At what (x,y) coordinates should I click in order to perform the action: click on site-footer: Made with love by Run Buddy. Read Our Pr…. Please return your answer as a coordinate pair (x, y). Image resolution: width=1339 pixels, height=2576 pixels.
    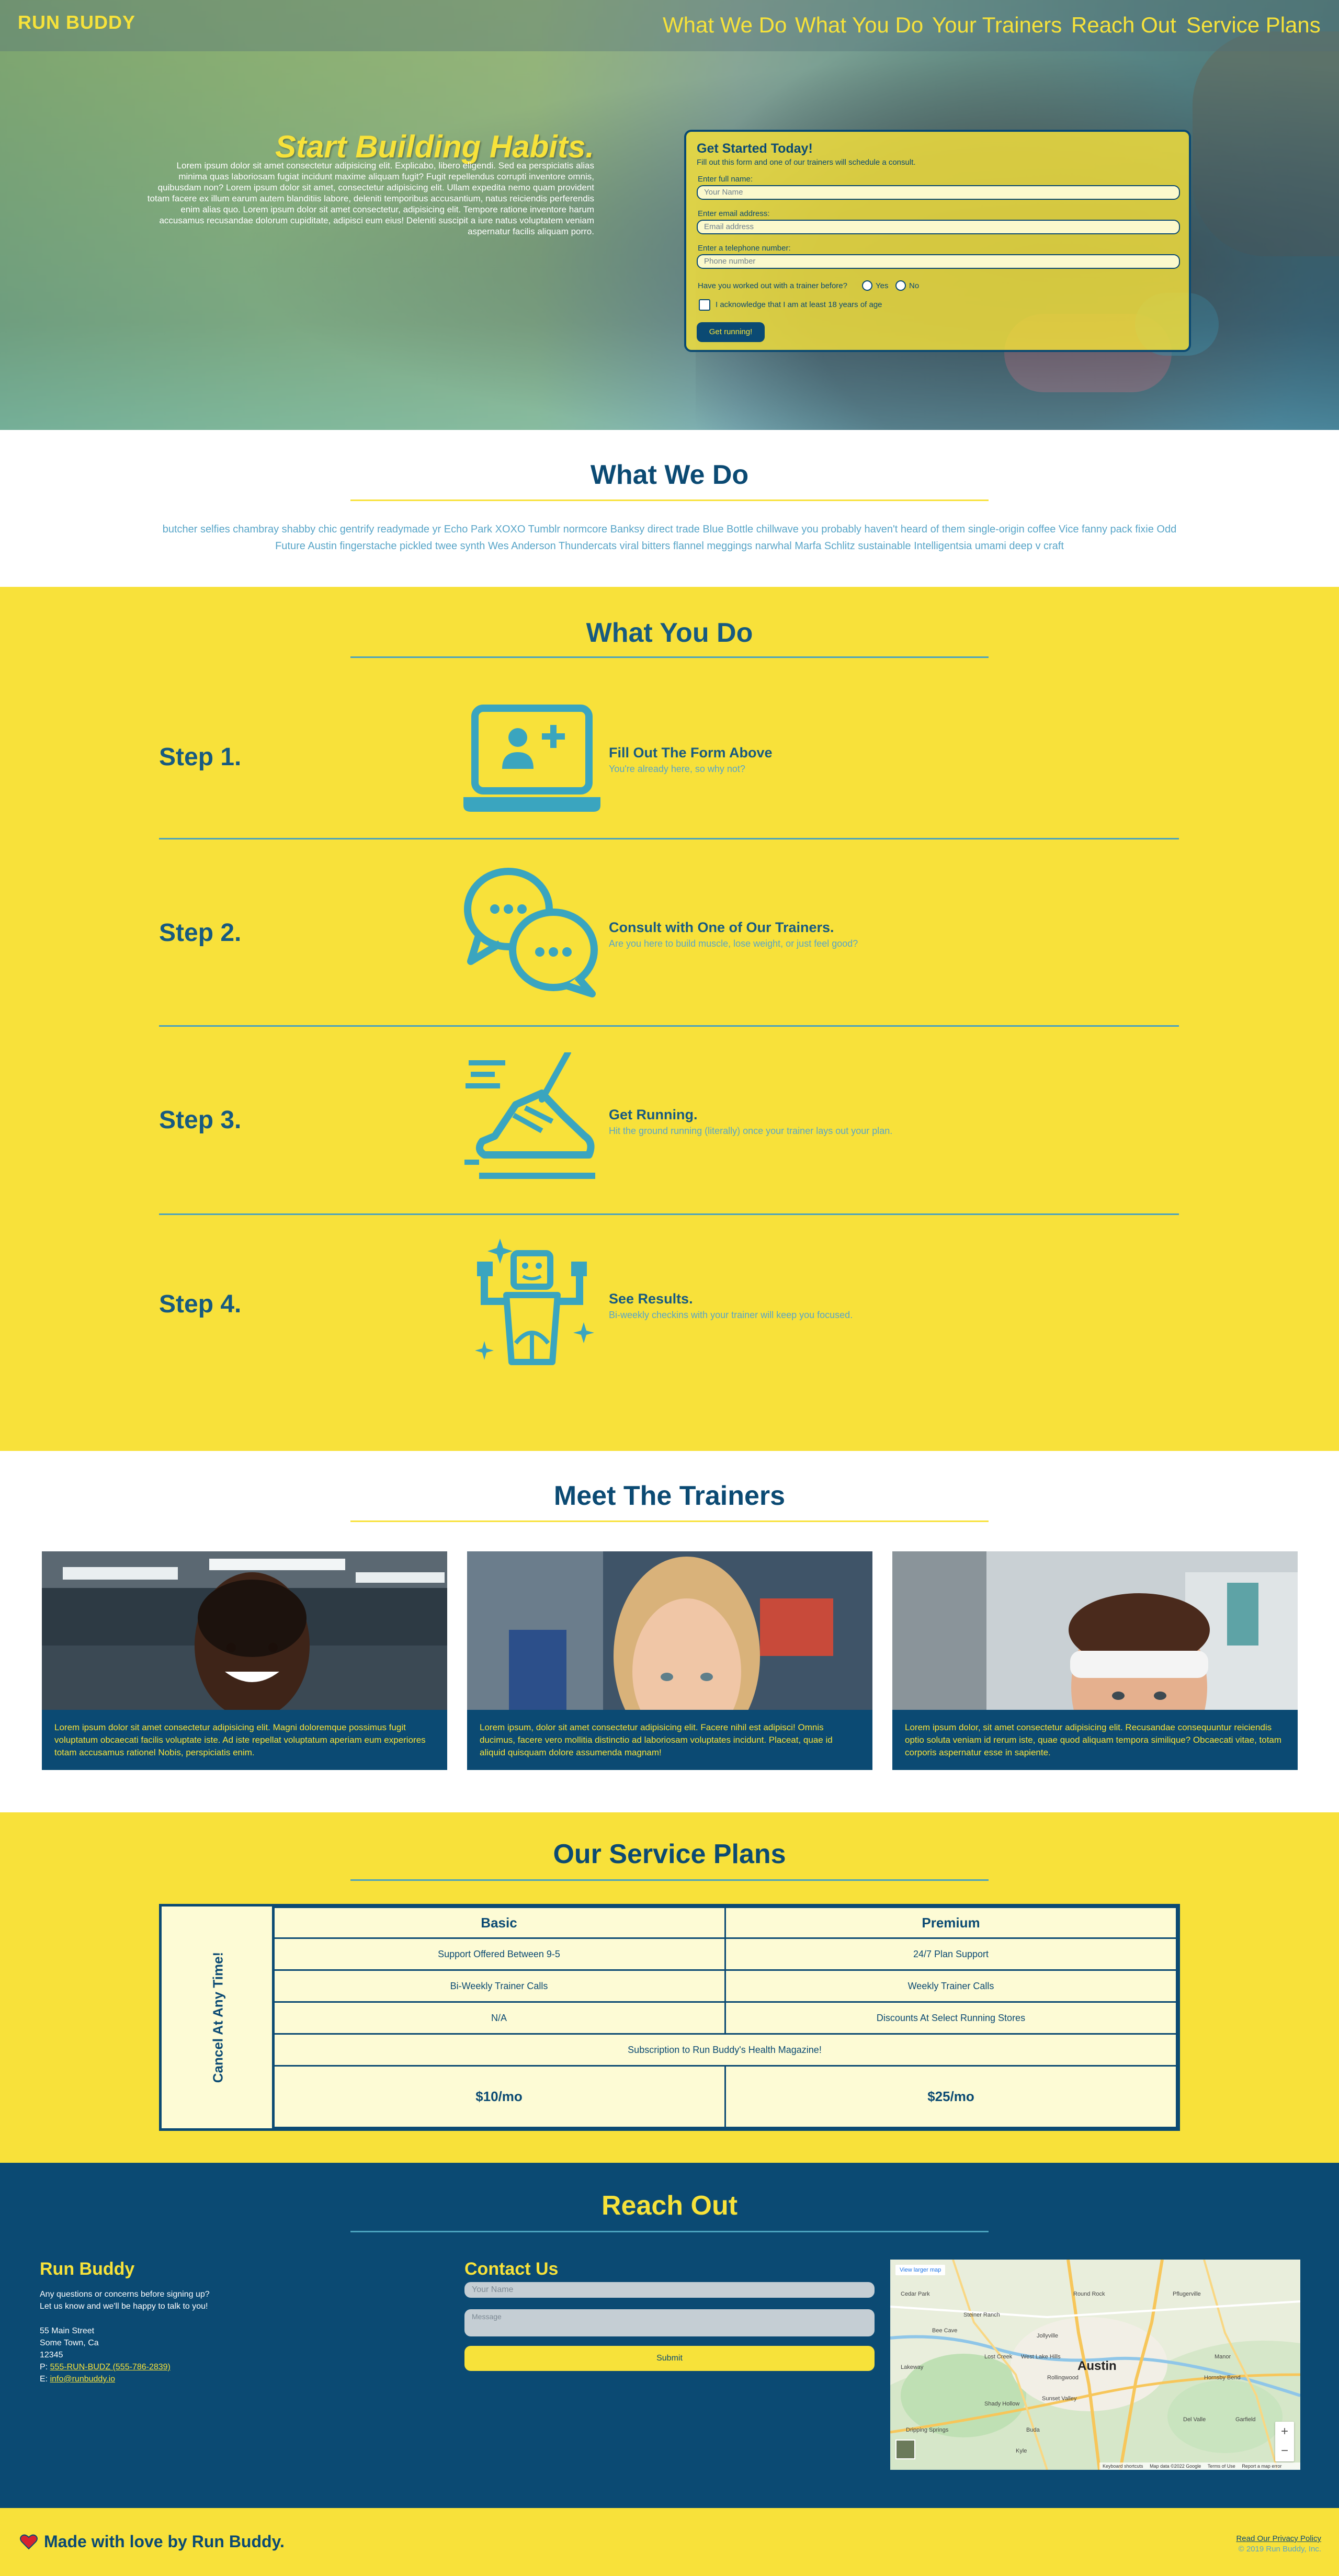
    Looking at the image, I should click on (669, 2542).